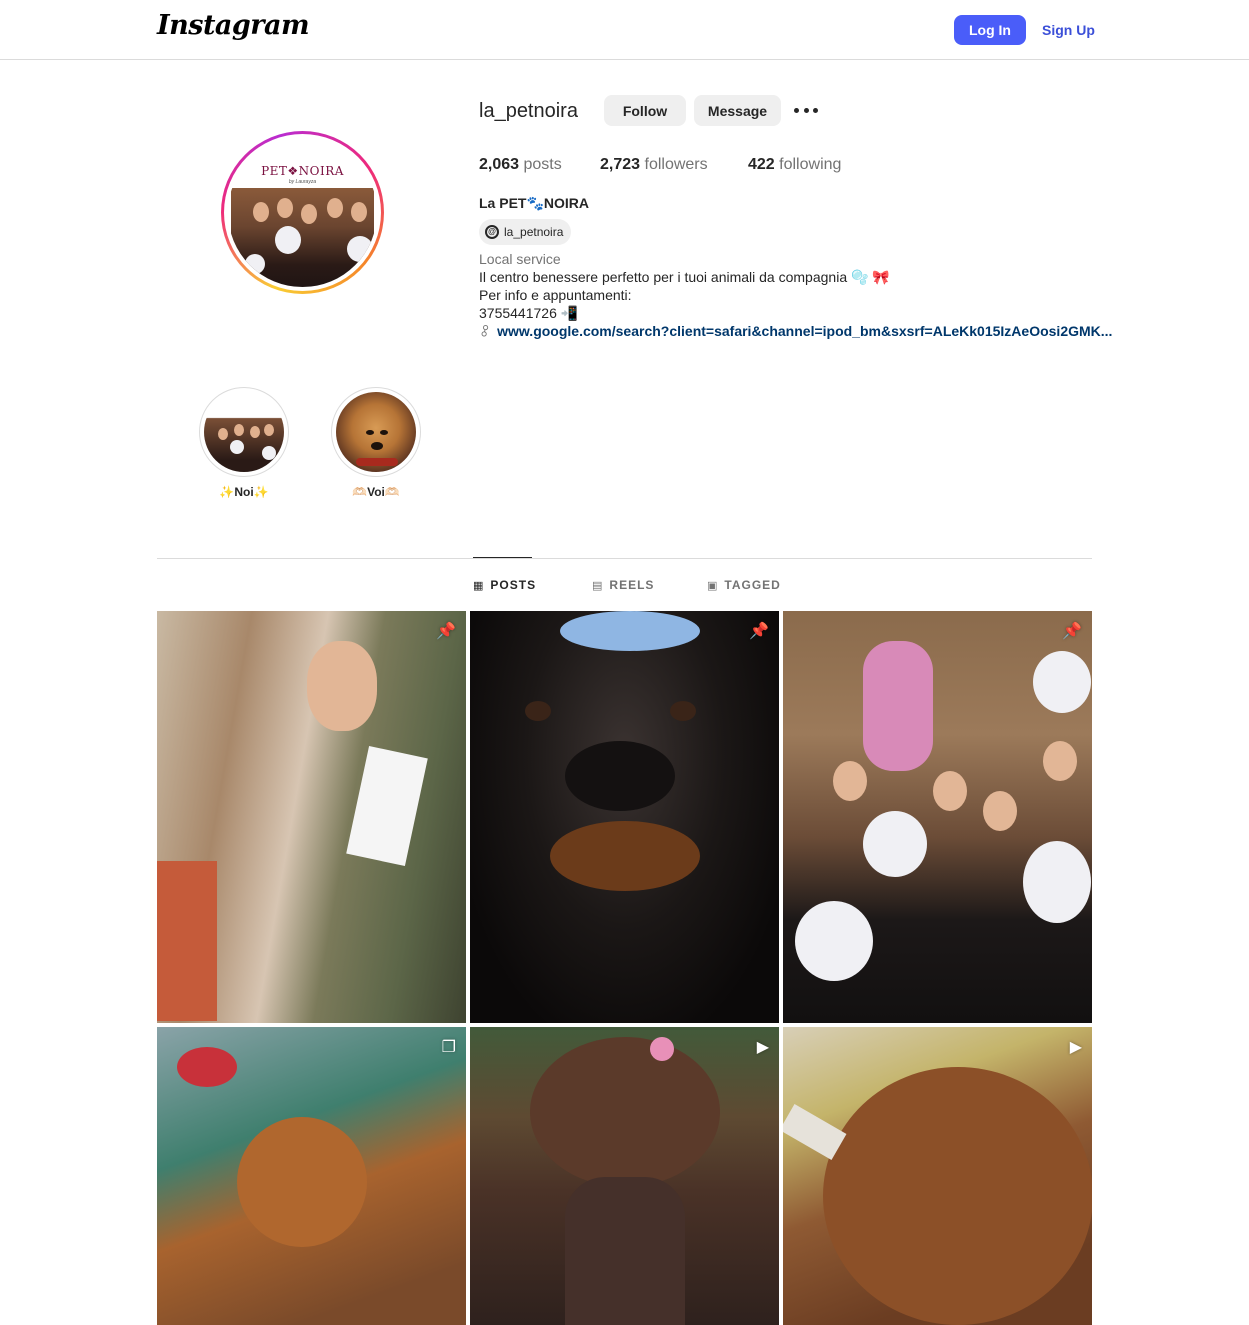  Describe the element at coordinates (513, 585) in the screenshot. I see `tab-label: POSTS` at that location.